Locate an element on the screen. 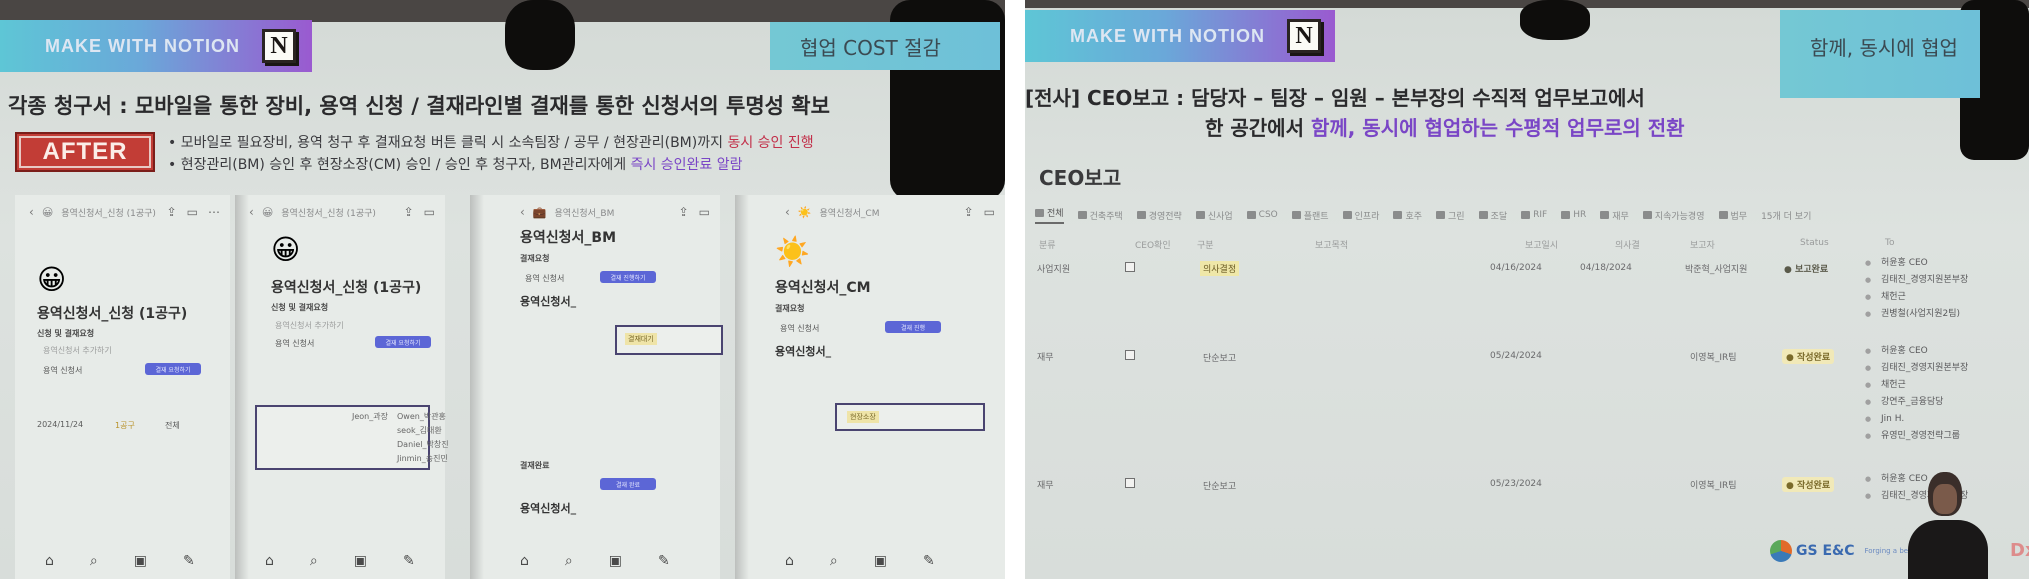 This screenshot has width=2029, height=579. column-header: 보고목적 is located at coordinates (1331, 244).